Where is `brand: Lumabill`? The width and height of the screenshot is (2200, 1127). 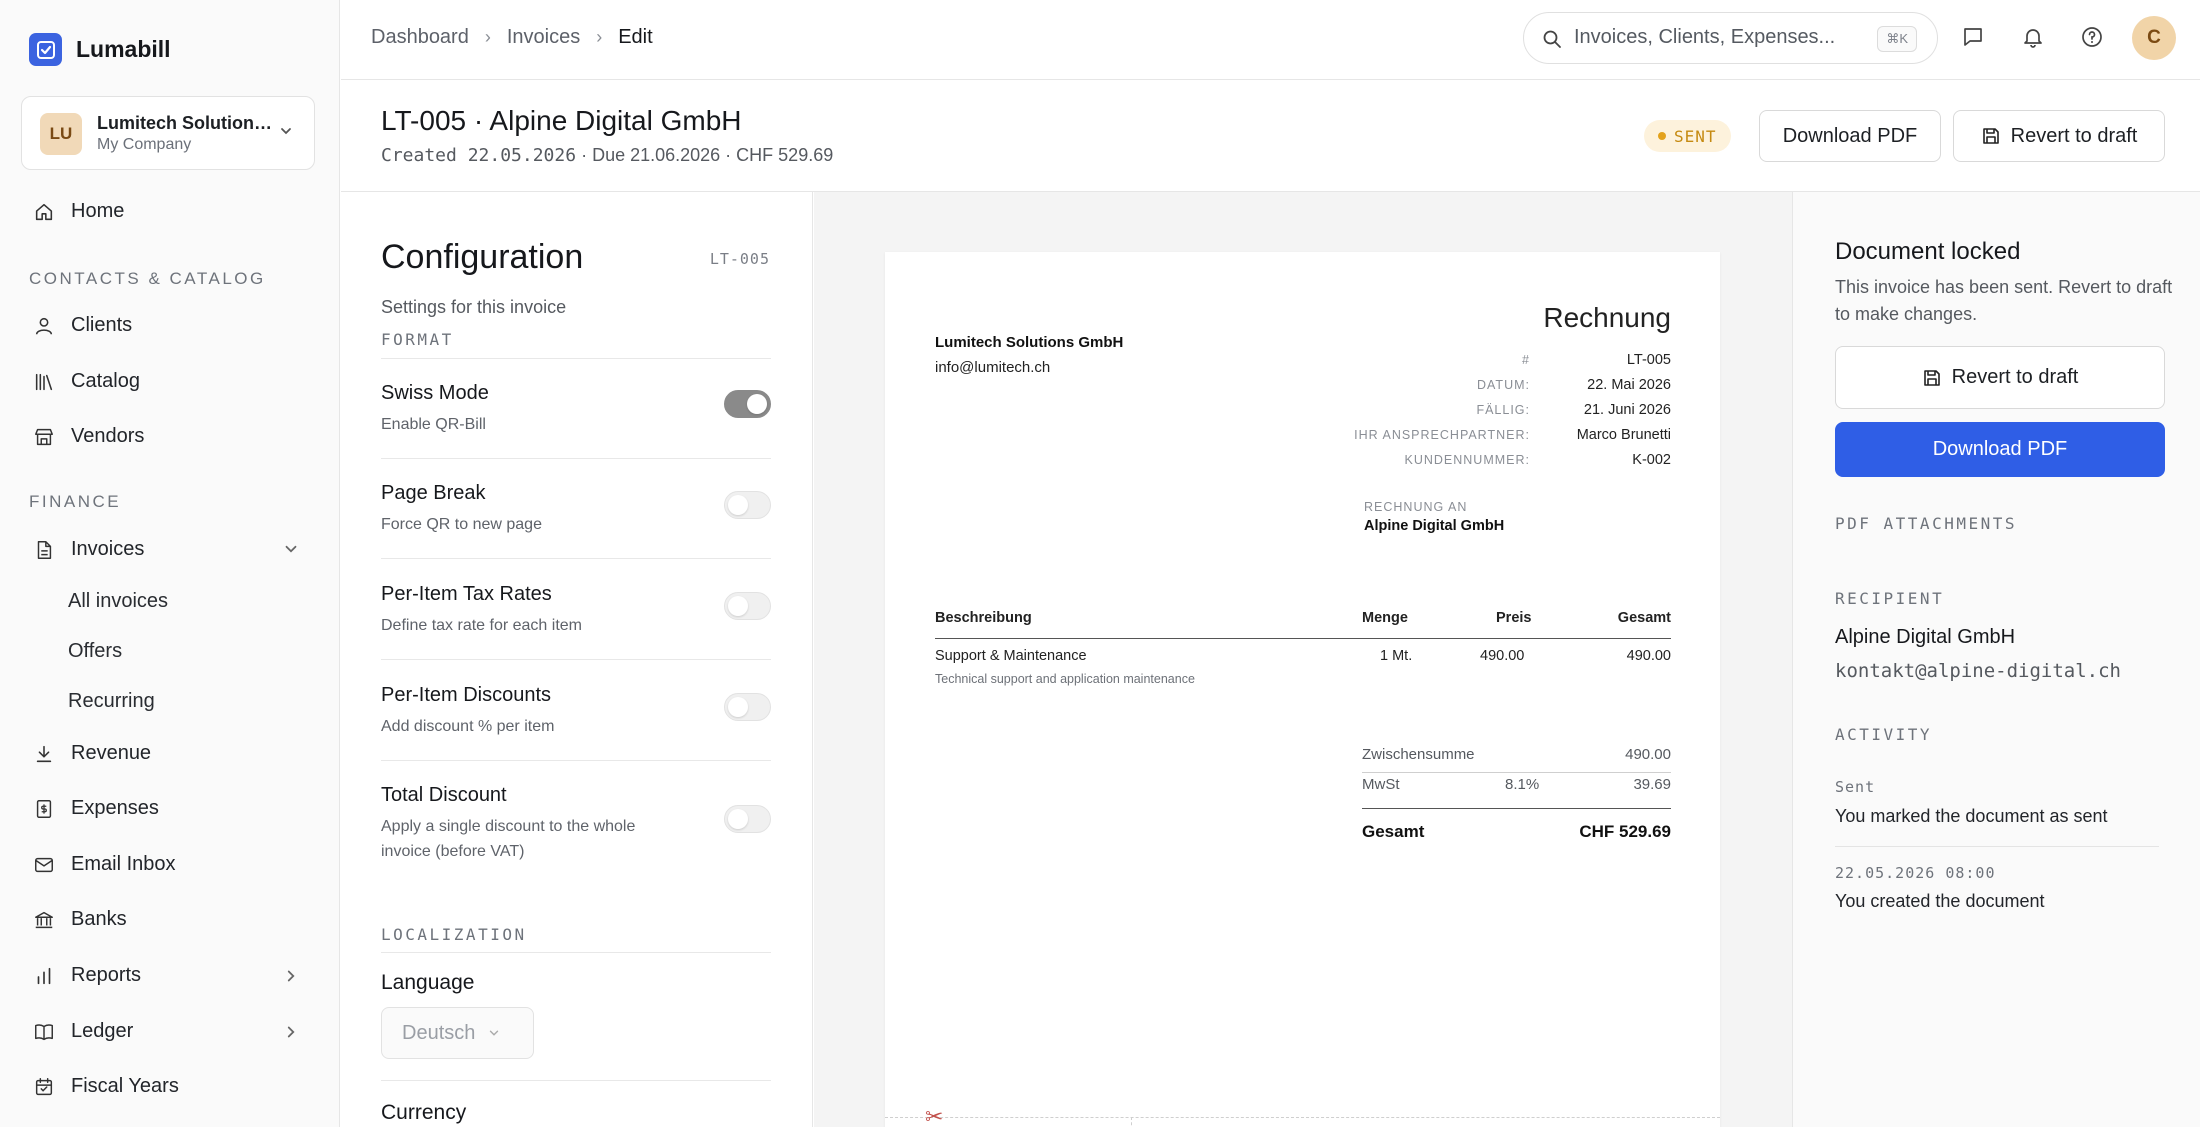
brand: Lumabill is located at coordinates (100, 49).